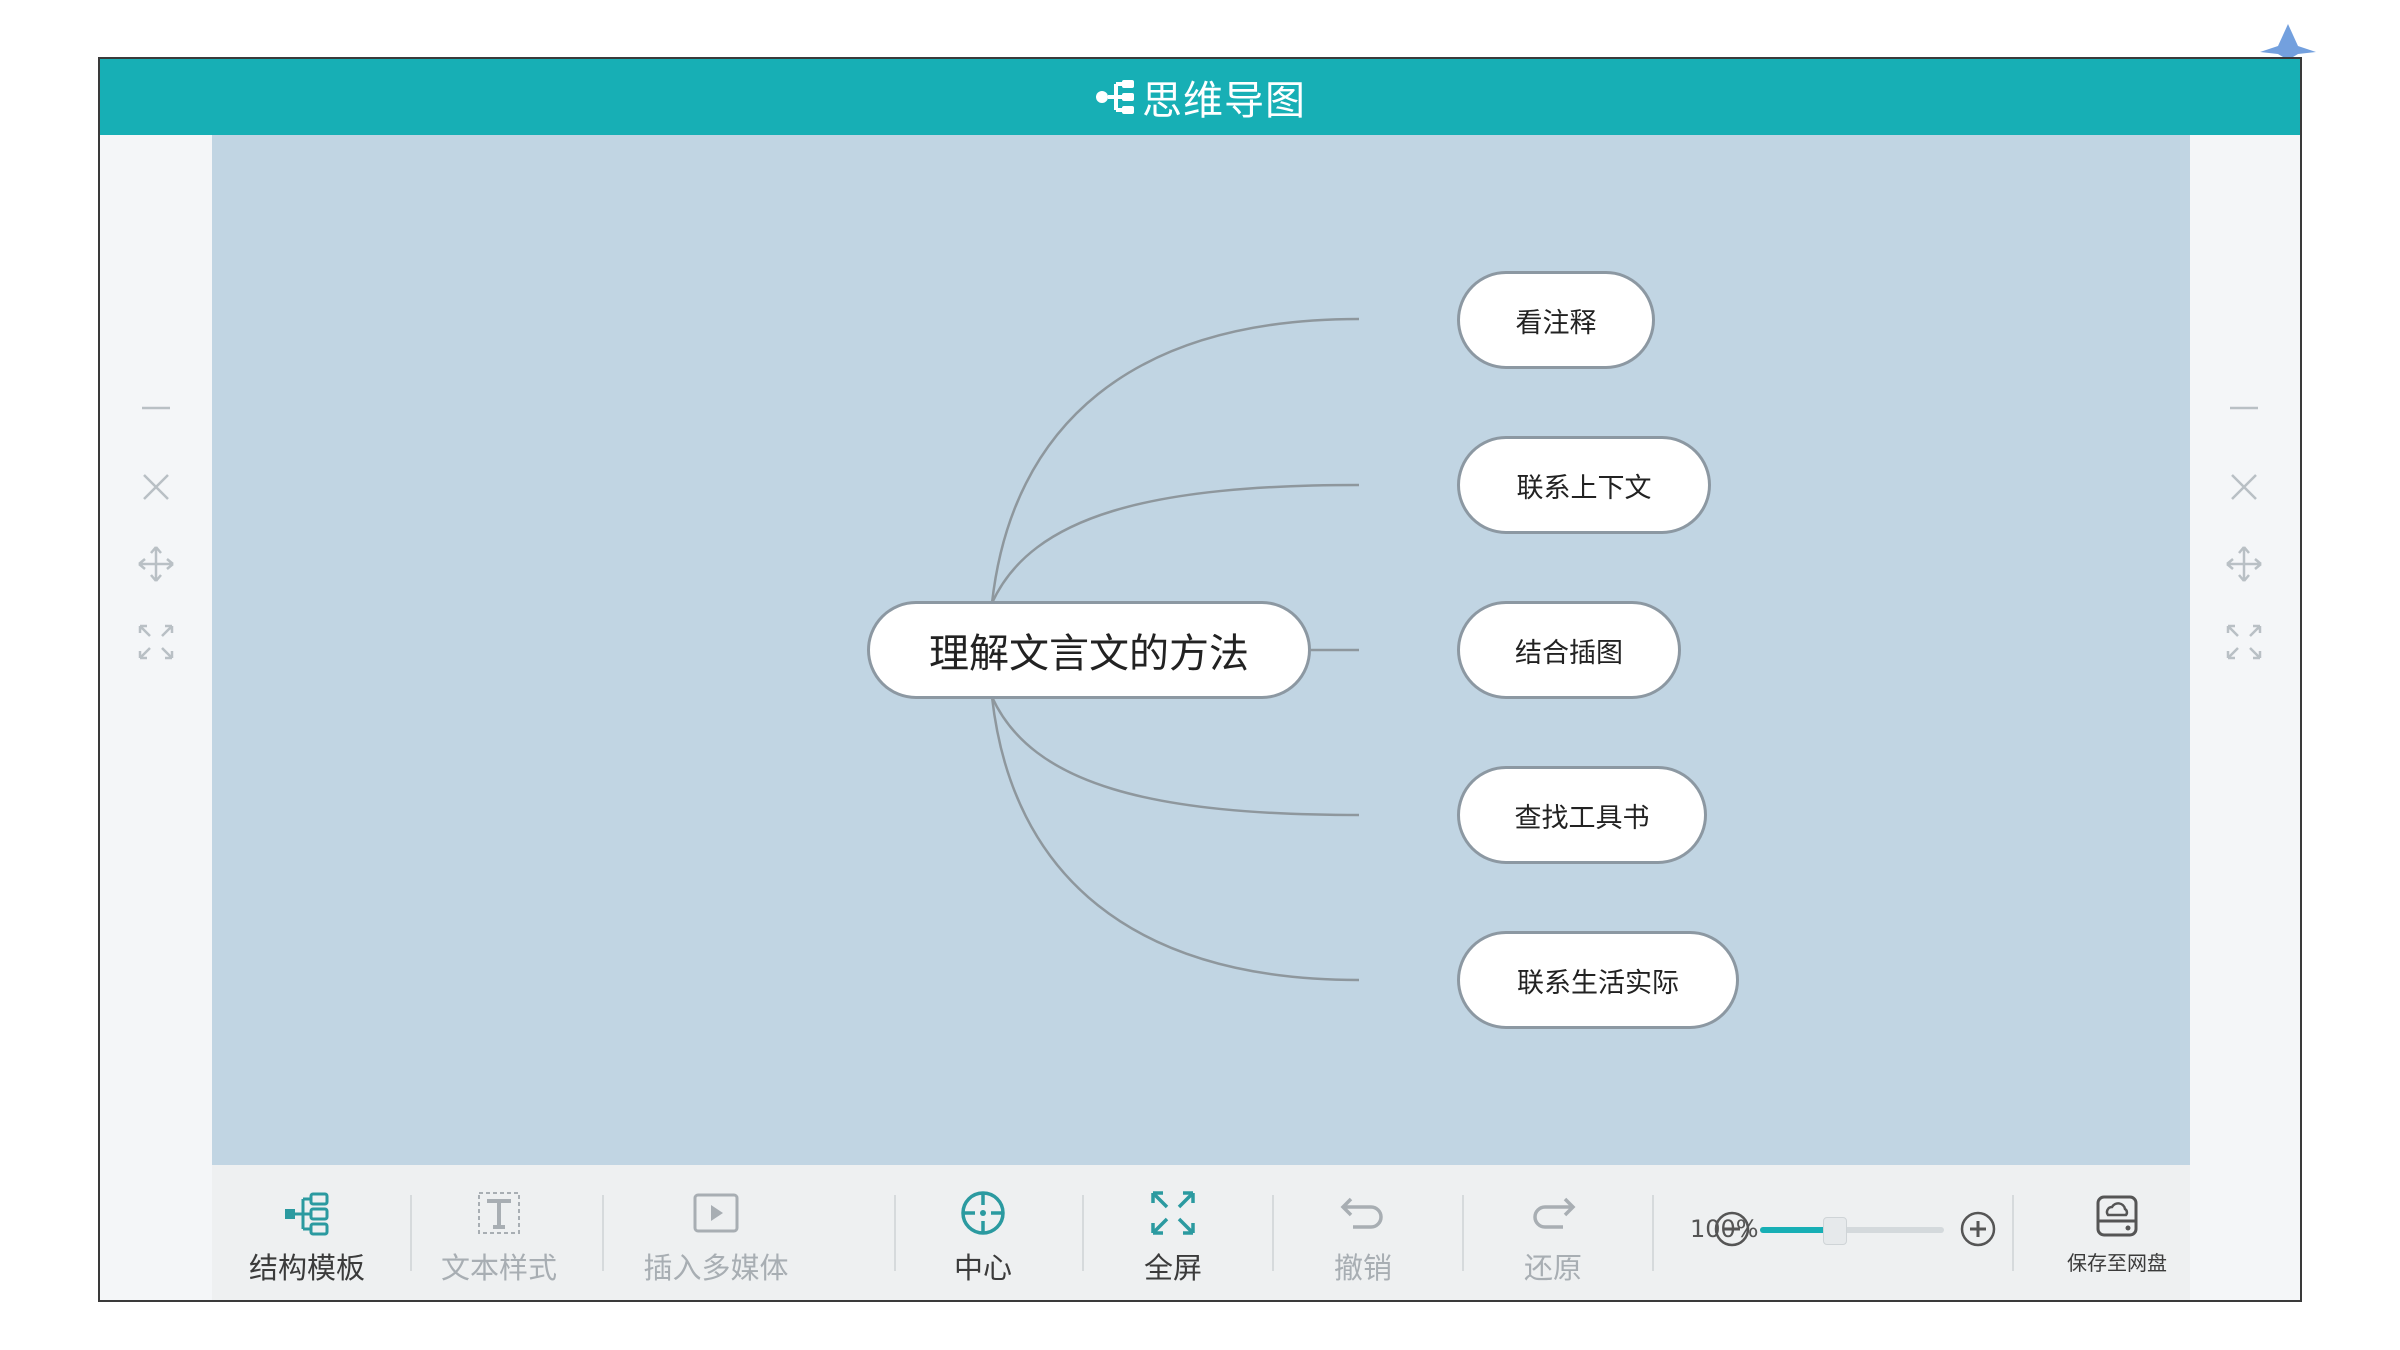 The image size is (2400, 1350). Describe the element at coordinates (1552, 1268) in the screenshot. I see `toolbar-label: 还原` at that location.